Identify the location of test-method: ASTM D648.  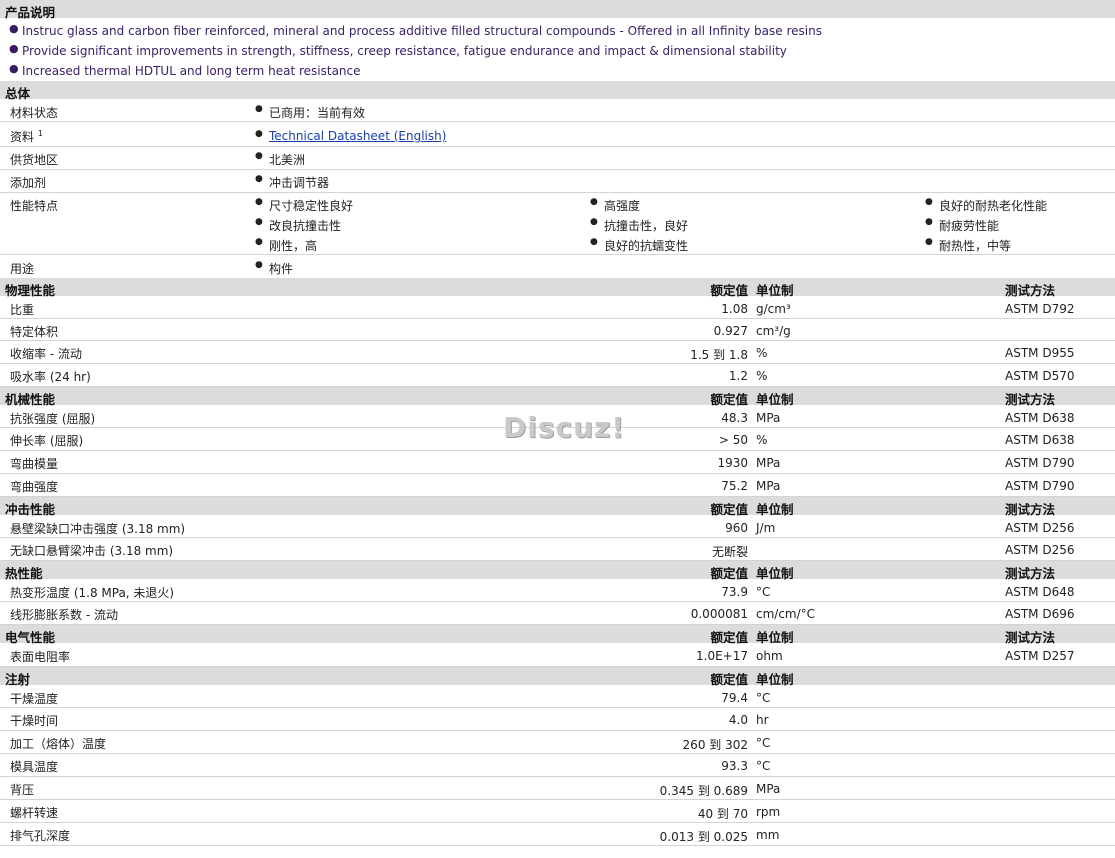
(1040, 592).